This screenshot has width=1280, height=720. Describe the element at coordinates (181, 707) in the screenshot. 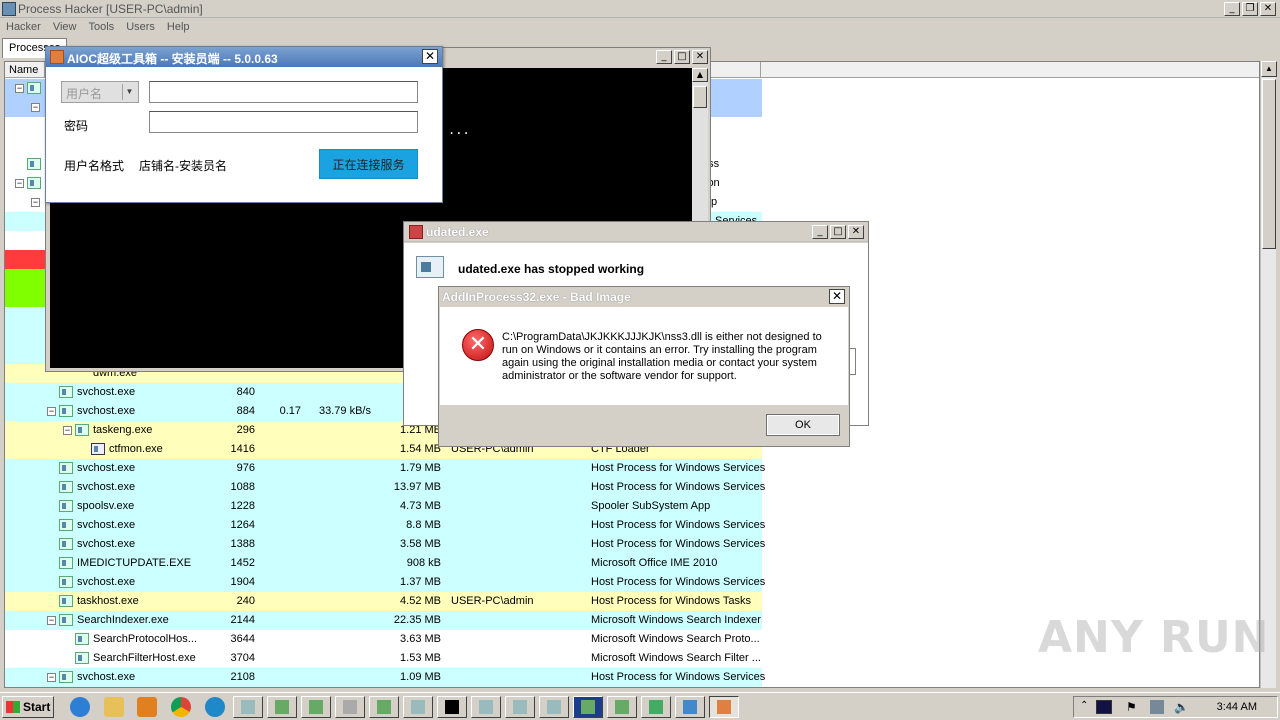

I see `chrome-icon` at that location.